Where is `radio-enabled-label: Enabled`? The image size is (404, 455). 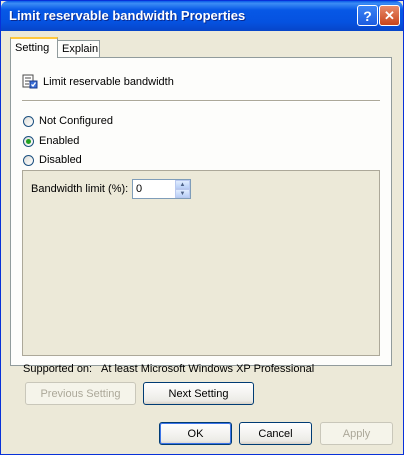
radio-enabled-label: Enabled is located at coordinates (59, 141).